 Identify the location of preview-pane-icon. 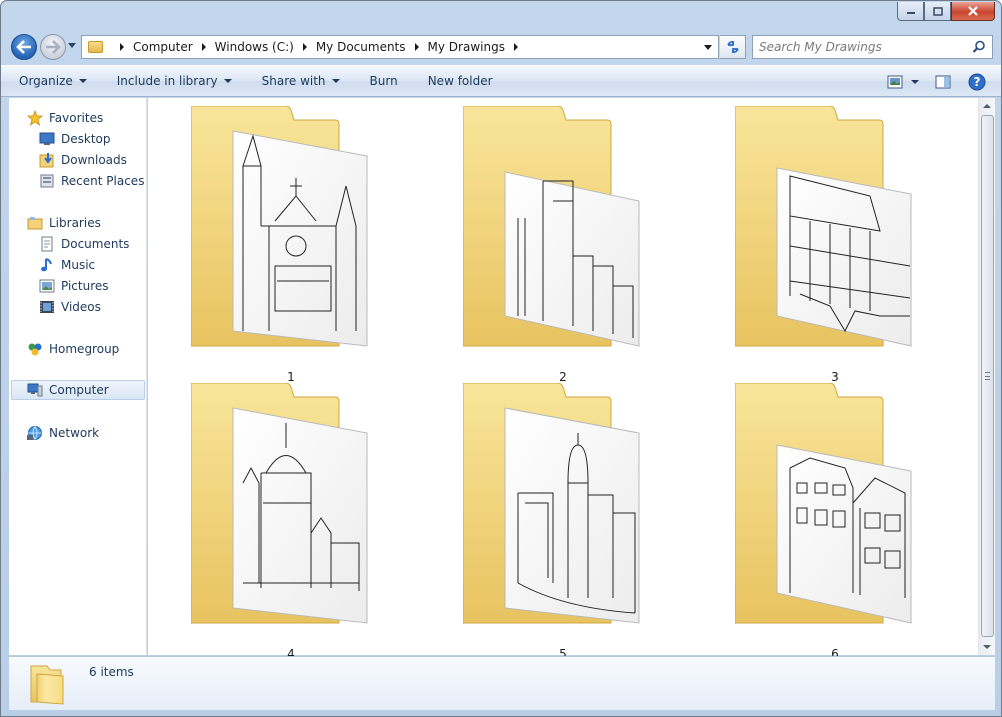
(943, 82).